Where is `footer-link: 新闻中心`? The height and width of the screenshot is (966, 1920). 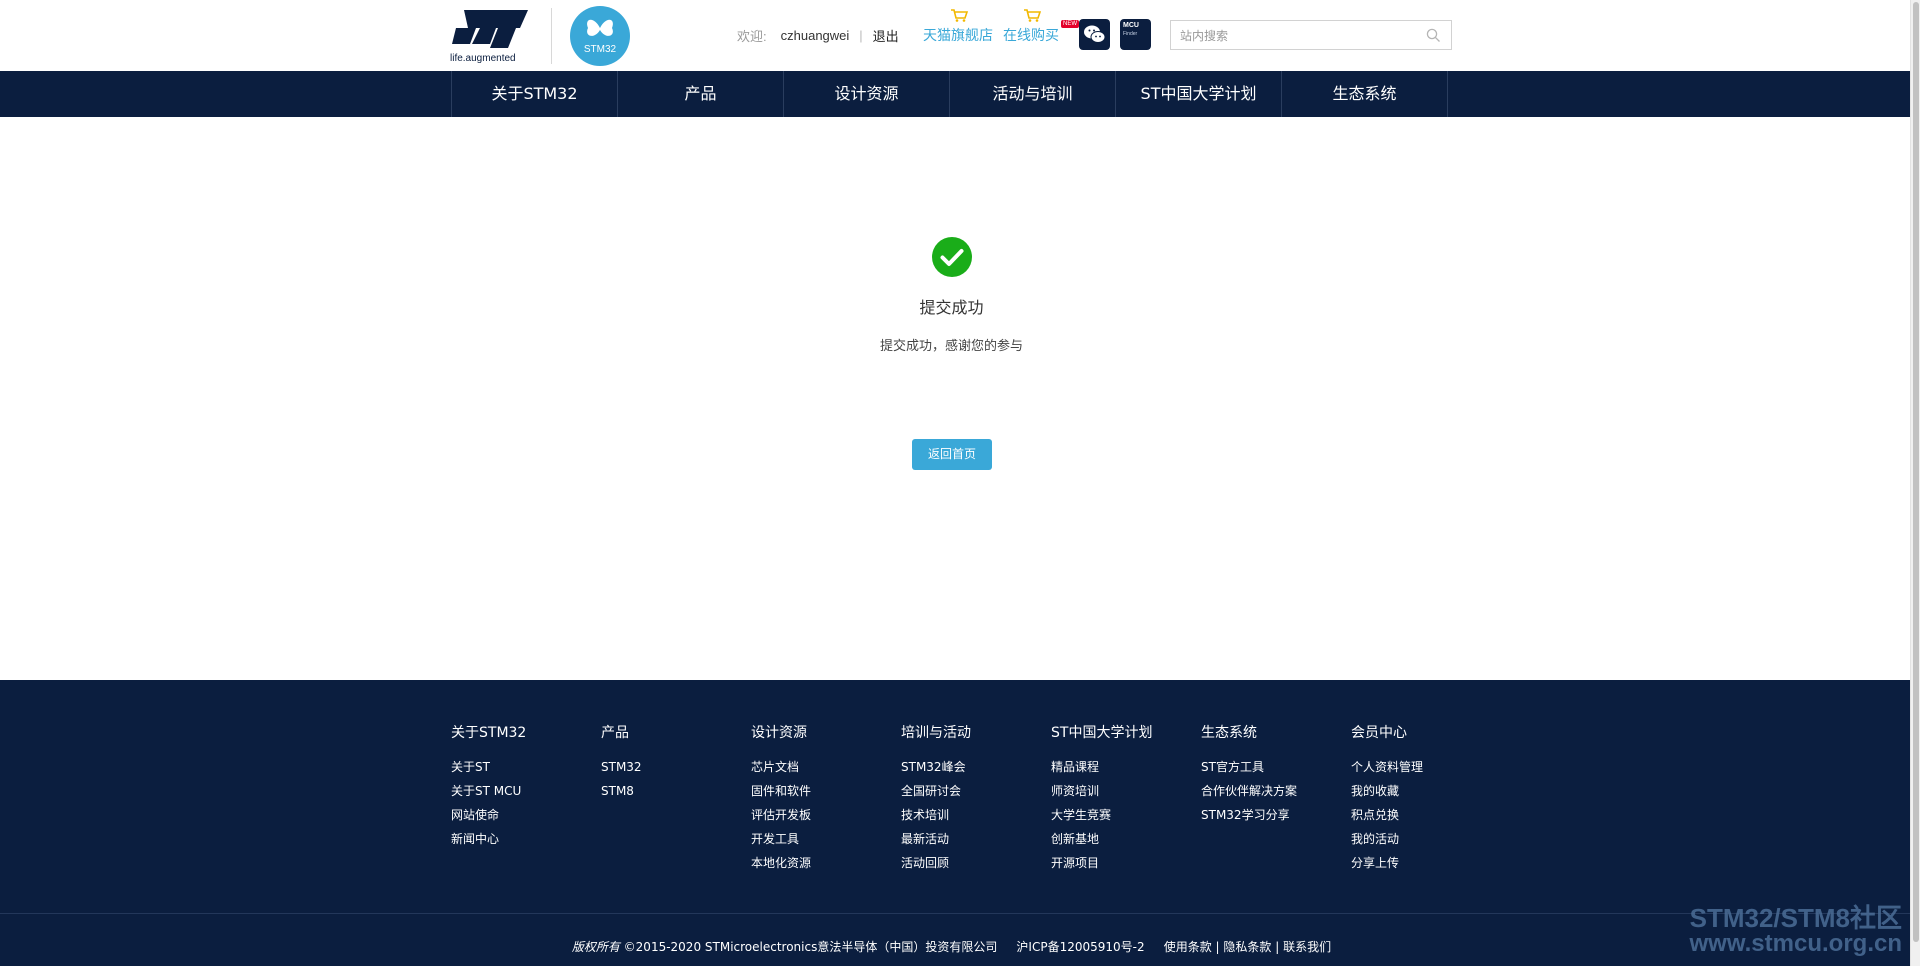
footer-link: 新闻中心 is located at coordinates (526, 839).